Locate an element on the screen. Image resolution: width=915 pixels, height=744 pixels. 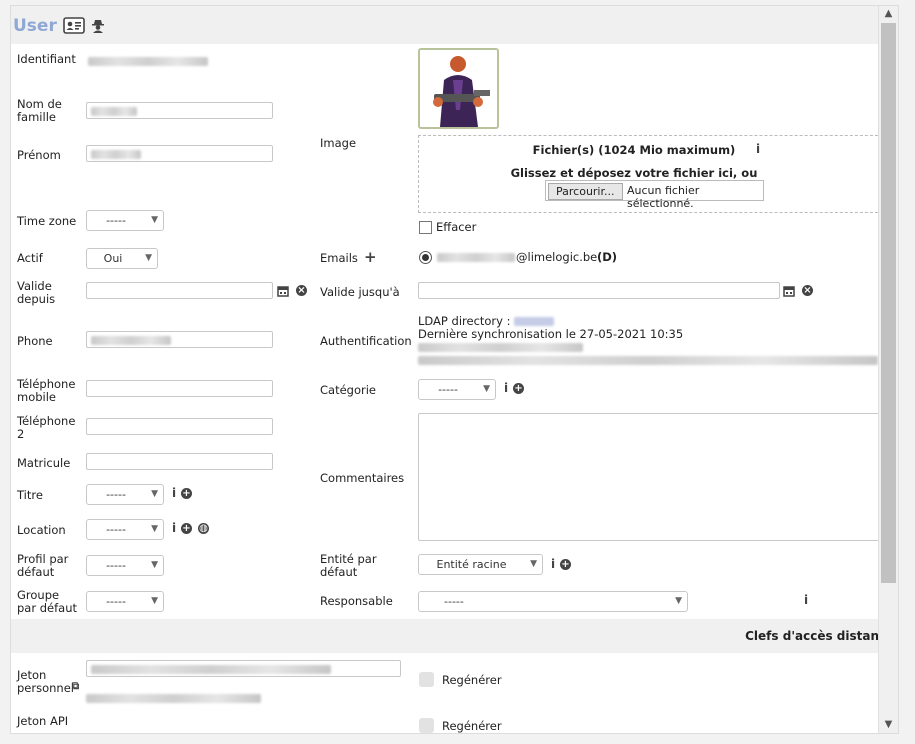
ldap-dn-blur is located at coordinates (500, 347).